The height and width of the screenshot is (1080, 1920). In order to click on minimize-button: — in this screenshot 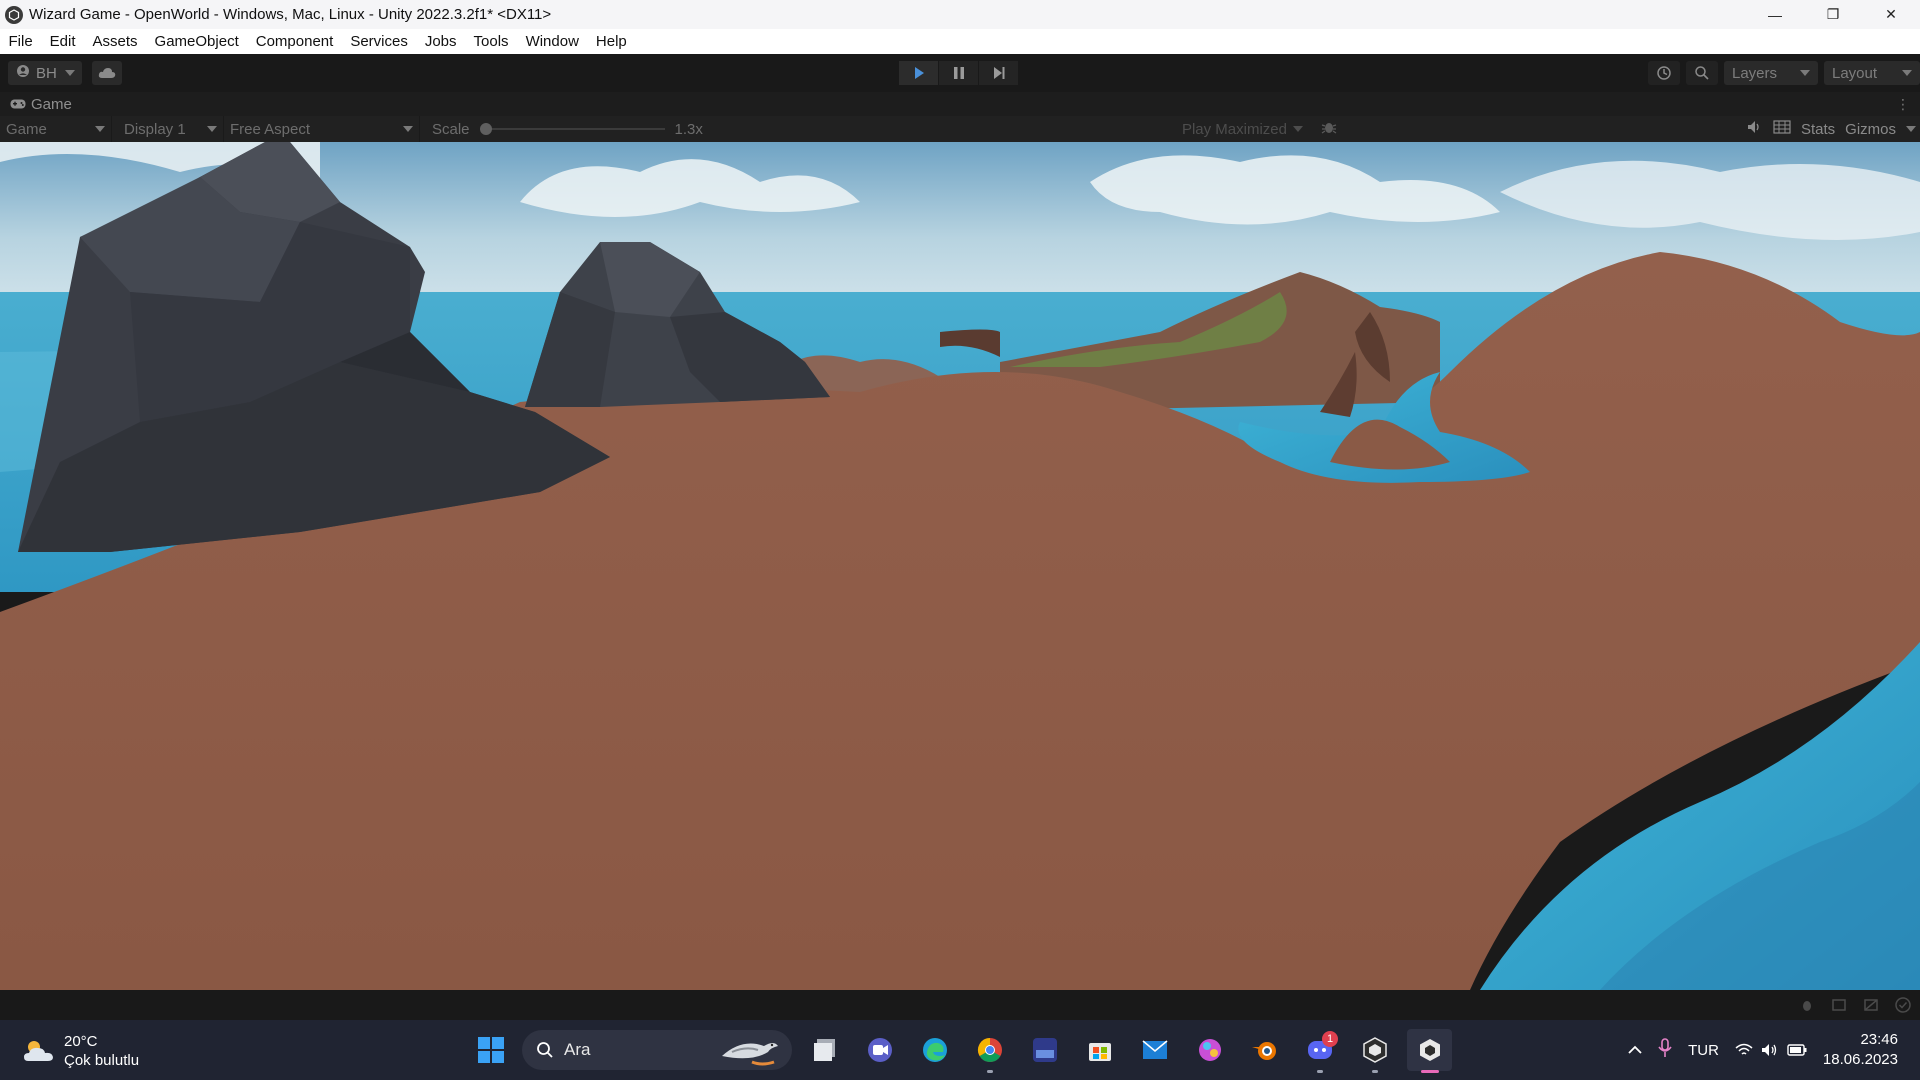, I will do `click(1775, 14)`.